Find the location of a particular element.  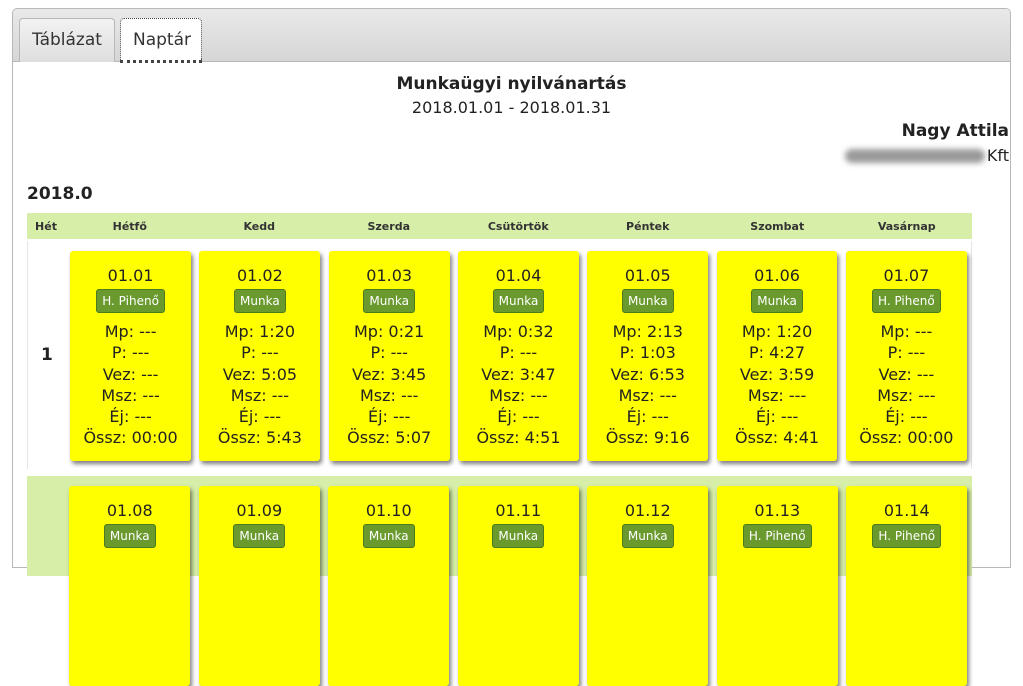

stat-mp: Mp: 0:21 is located at coordinates (389, 331).